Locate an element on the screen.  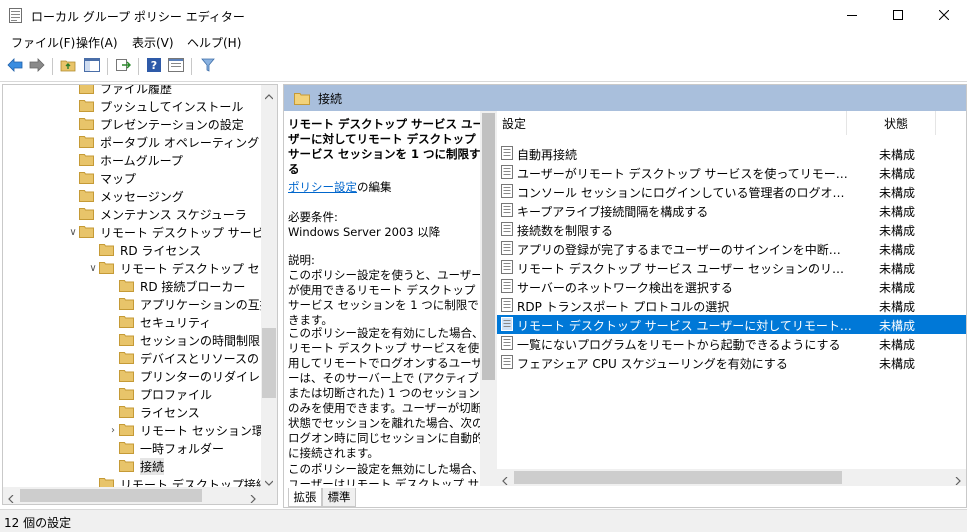
filter-button is located at coordinates (208, 66).